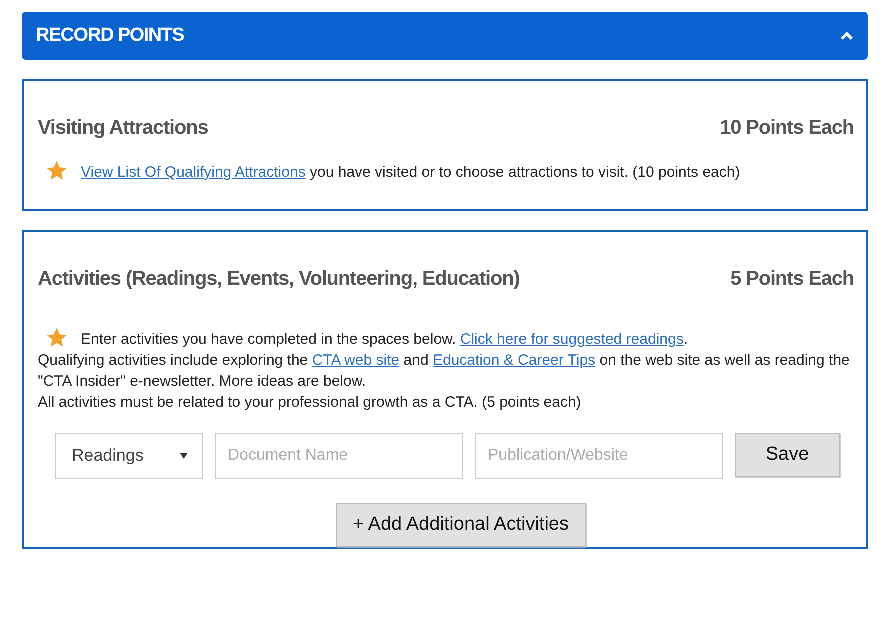 This screenshot has height=622, width=888. Describe the element at coordinates (339, 456) in the screenshot. I see `document-name-field: Document Name` at that location.